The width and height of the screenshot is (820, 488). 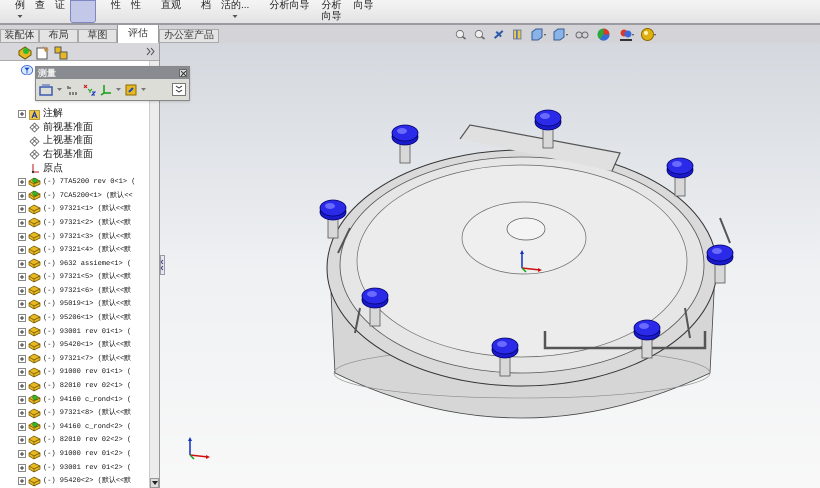 I want to click on display-style-icon, so click(x=561, y=34).